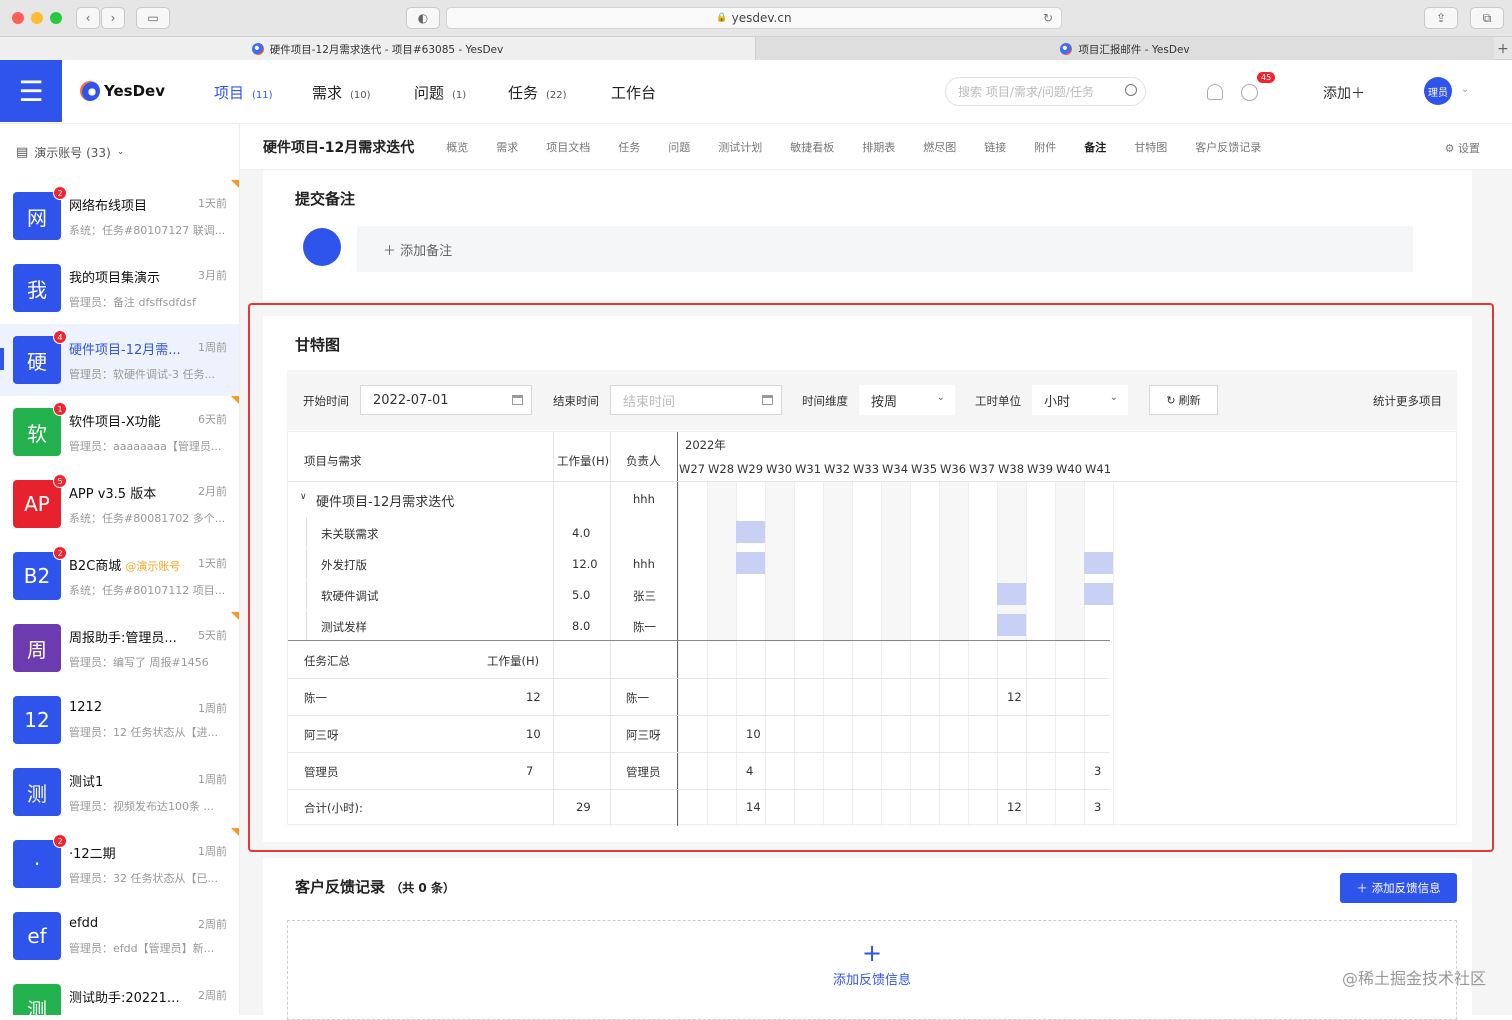  I want to click on tab-12: 甘特图, so click(1150, 147).